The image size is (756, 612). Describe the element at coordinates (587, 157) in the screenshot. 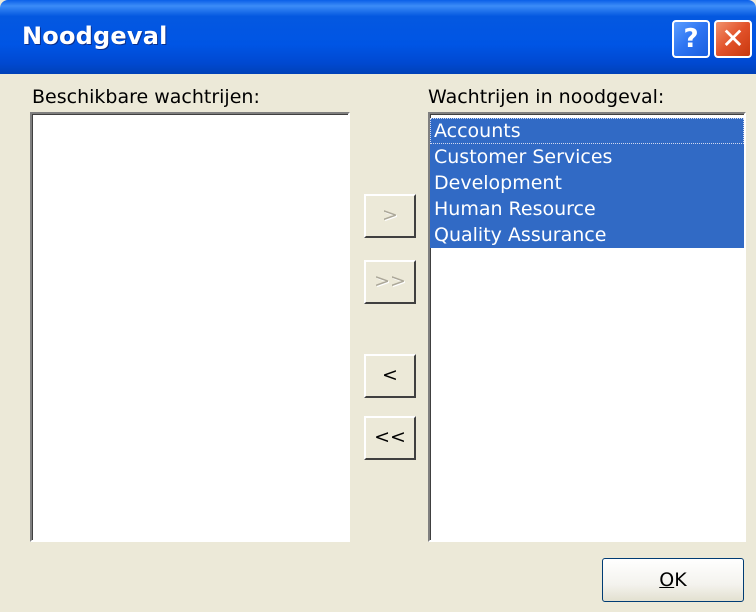

I see `list-item: Customer Services` at that location.